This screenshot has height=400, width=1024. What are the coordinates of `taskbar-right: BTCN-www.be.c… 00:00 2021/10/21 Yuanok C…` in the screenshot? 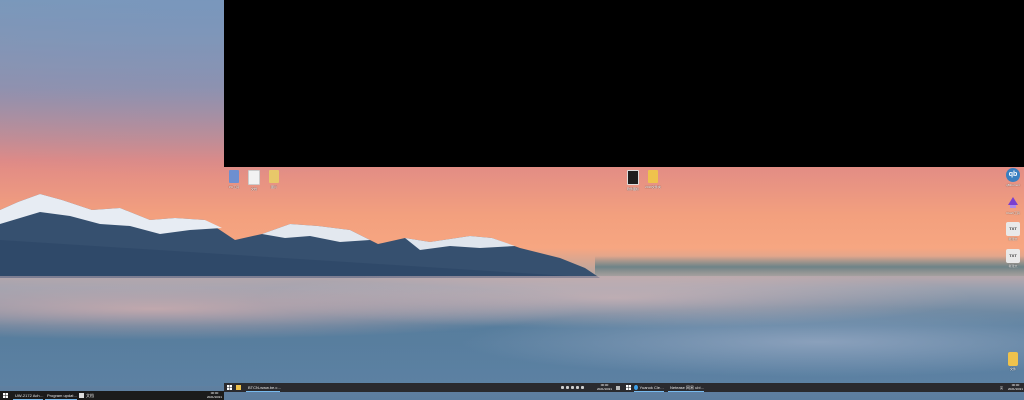 It's located at (624, 387).